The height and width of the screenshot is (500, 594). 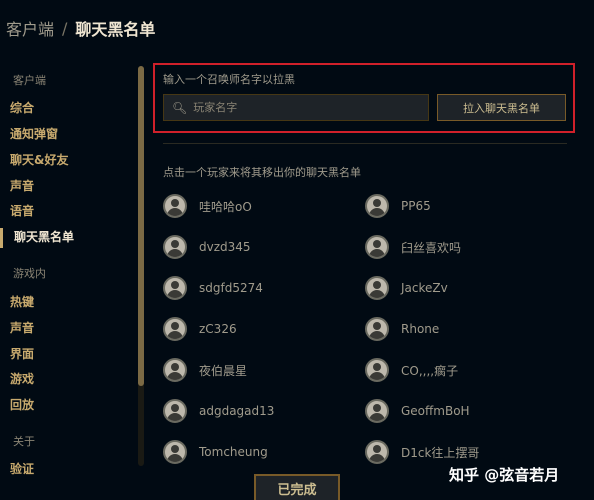 I want to click on blacklist-player-item: GeoffmBoH, so click(x=417, y=411).